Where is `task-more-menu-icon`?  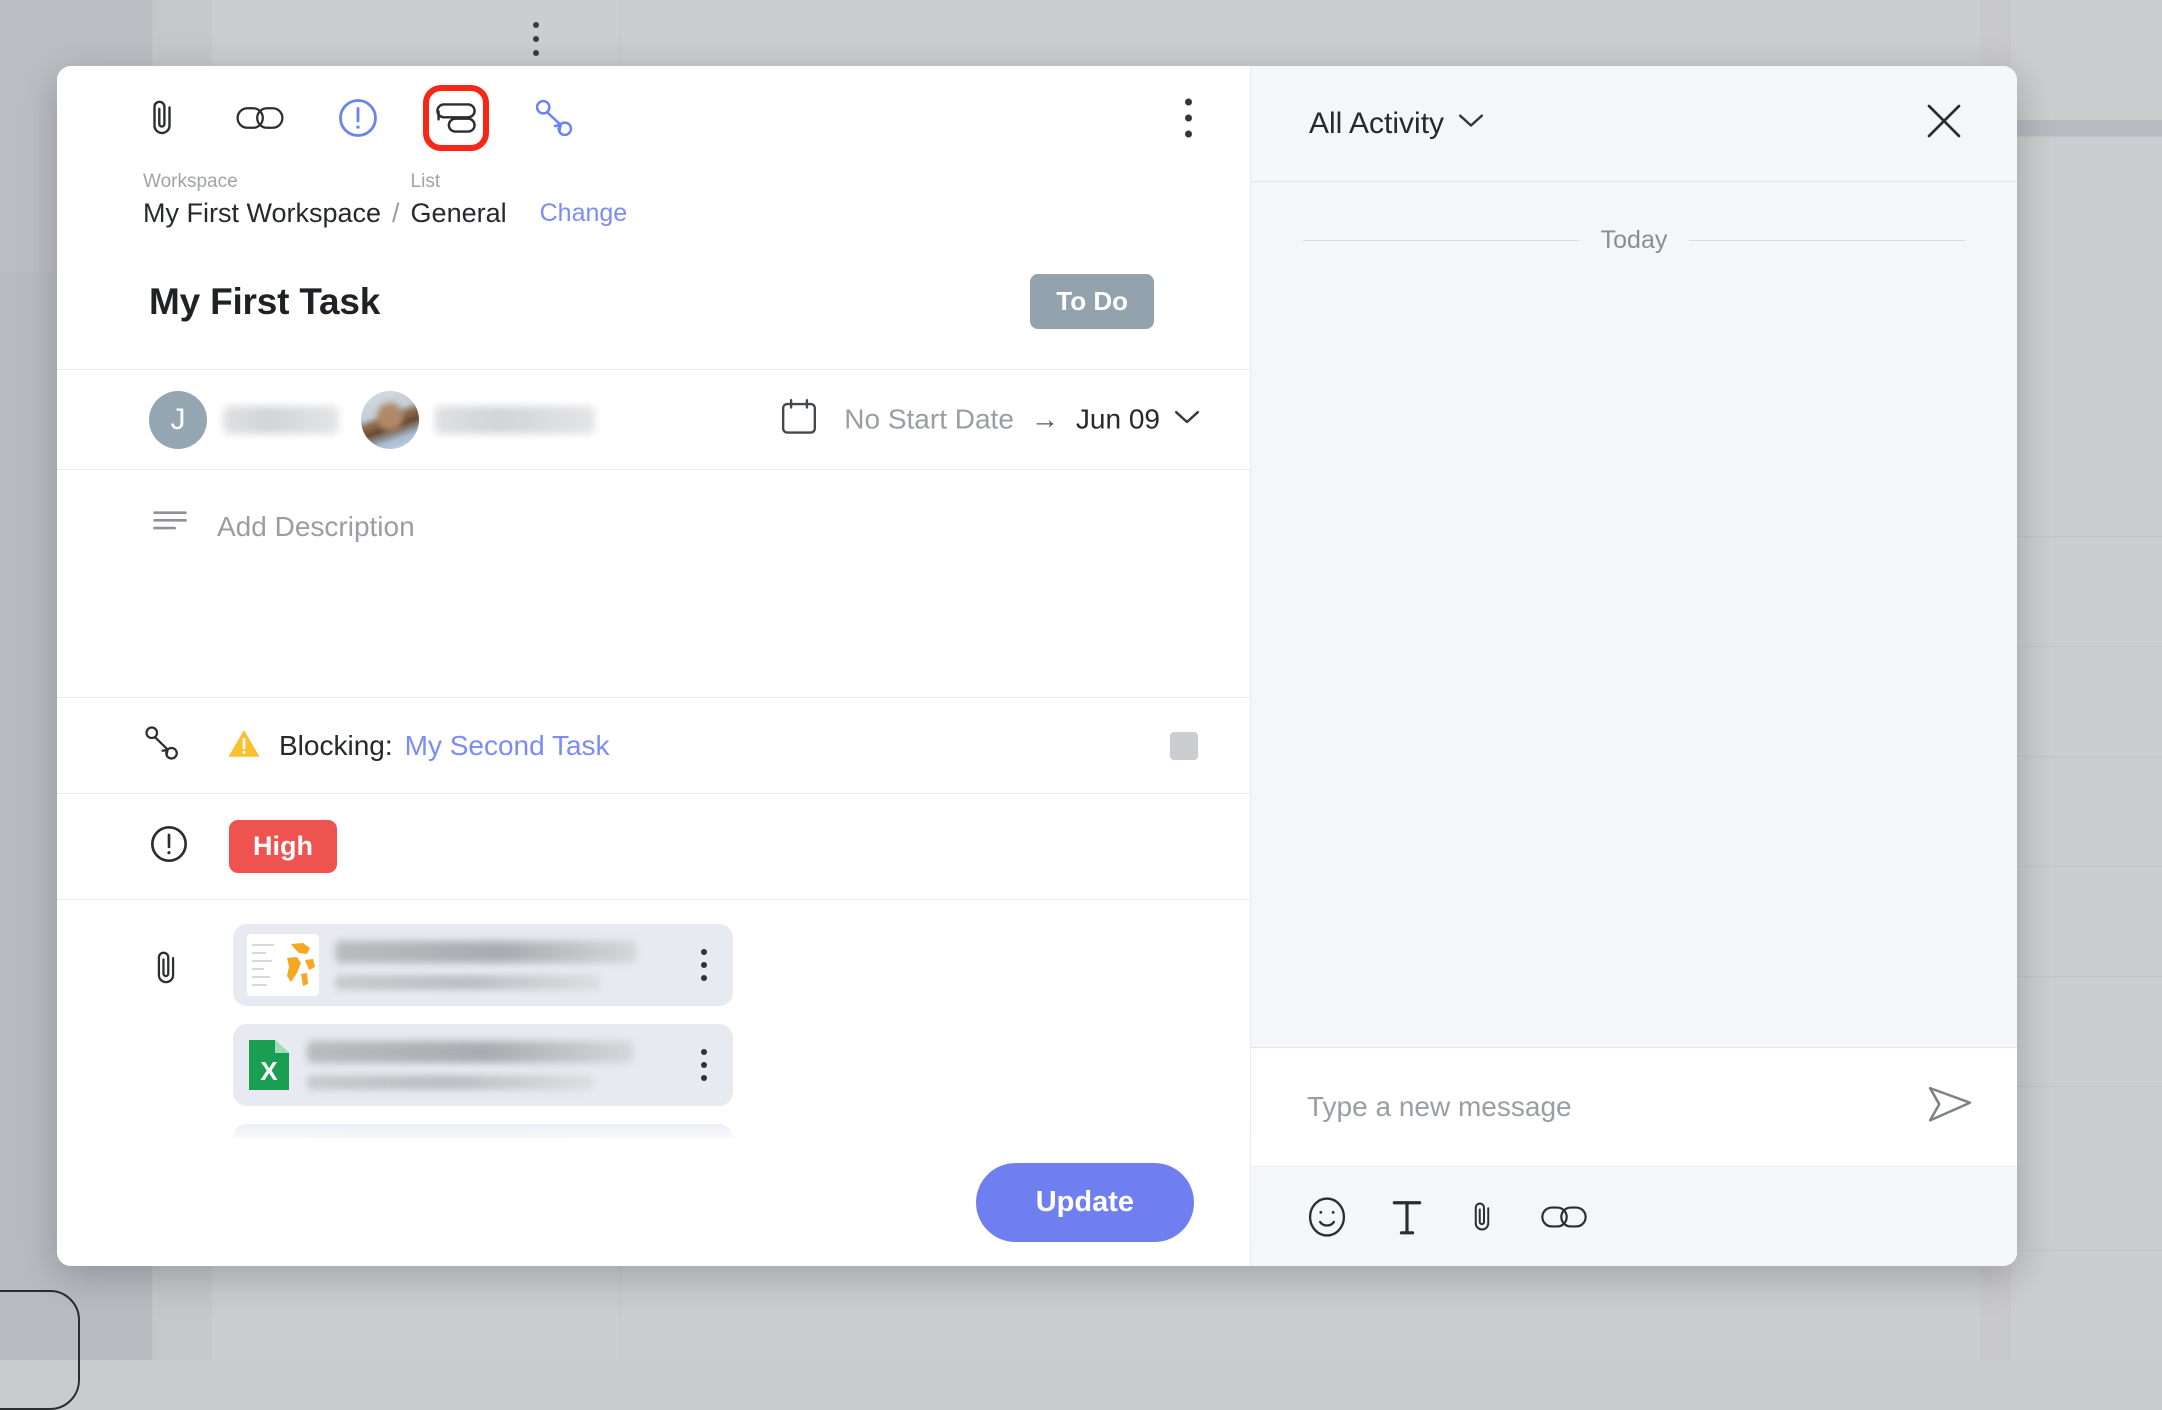 task-more-menu-icon is located at coordinates (1188, 118).